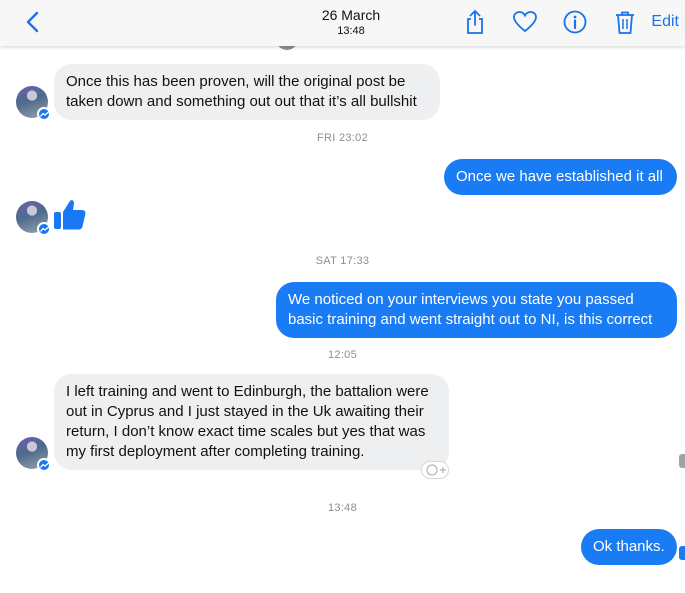 This screenshot has width=685, height=593. What do you see at coordinates (34, 22) in the screenshot?
I see `chevron-left-icon` at bounding box center [34, 22].